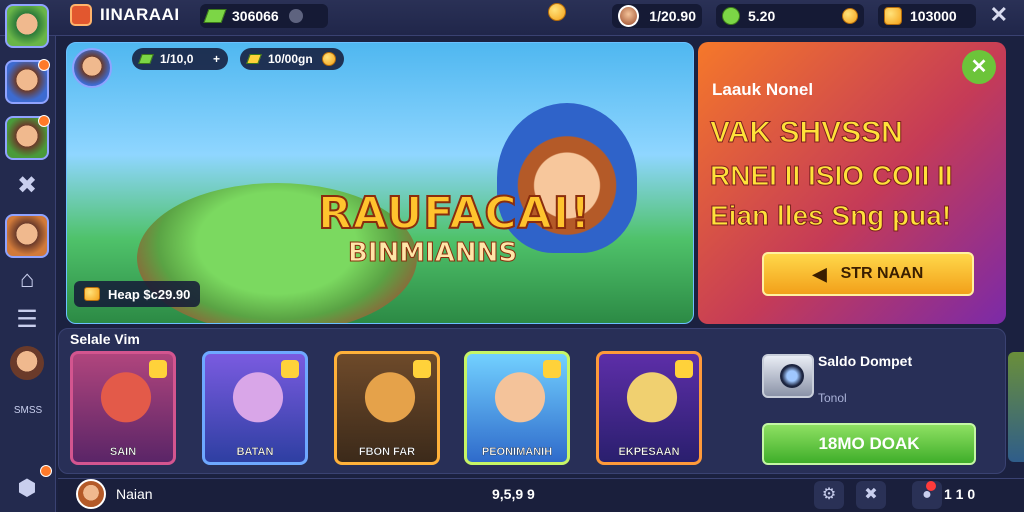 This screenshot has width=1024, height=512. I want to click on cube-icon: ⬢, so click(28, 486).